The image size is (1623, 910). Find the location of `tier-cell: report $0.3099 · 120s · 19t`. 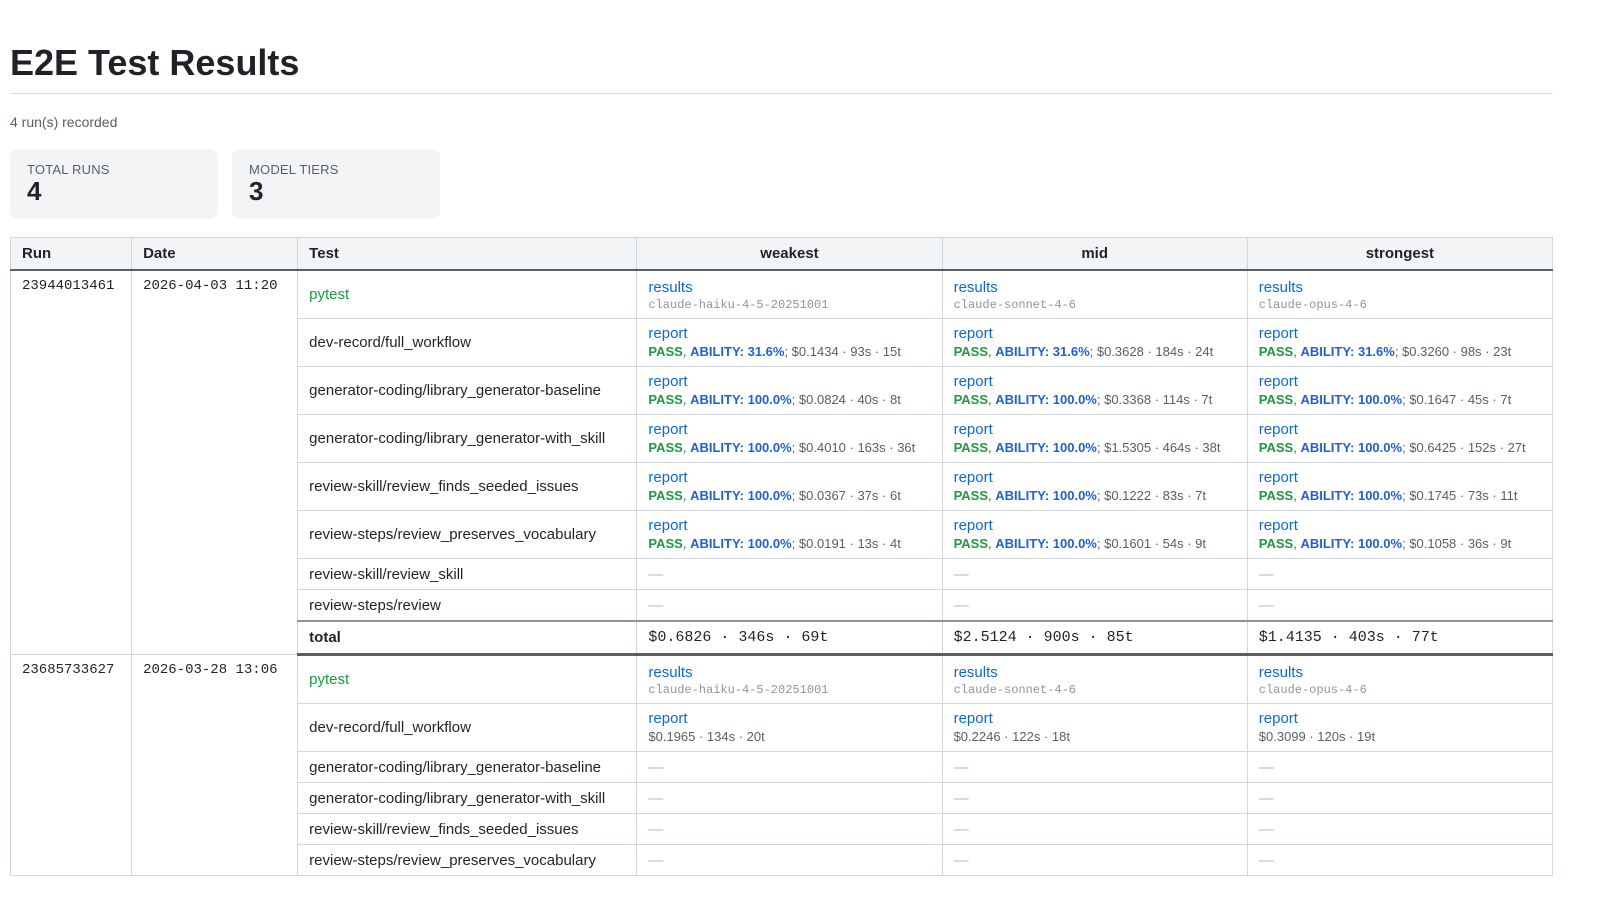

tier-cell: report $0.3099 · 120s · 19t is located at coordinates (1400, 727).